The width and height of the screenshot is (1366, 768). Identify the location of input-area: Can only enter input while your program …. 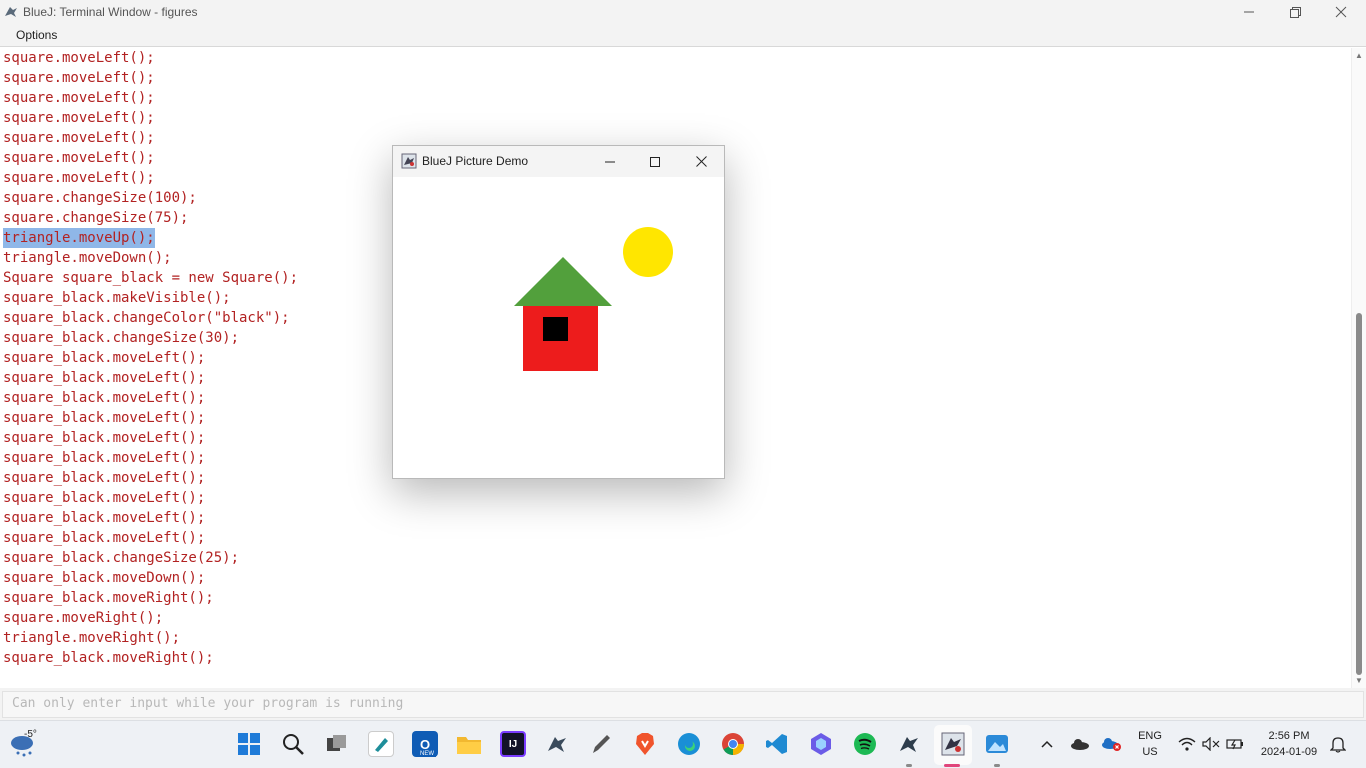
(683, 704).